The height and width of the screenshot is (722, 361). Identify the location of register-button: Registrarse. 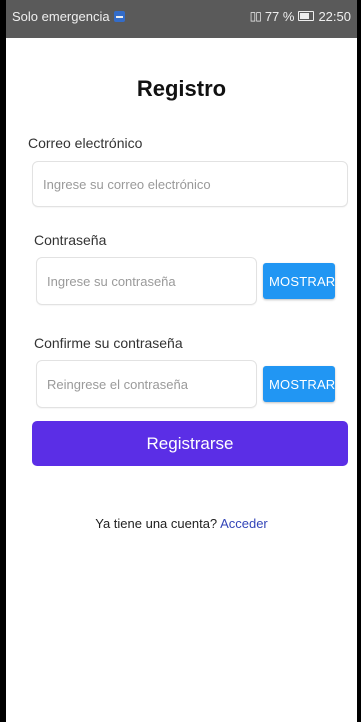
(190, 443).